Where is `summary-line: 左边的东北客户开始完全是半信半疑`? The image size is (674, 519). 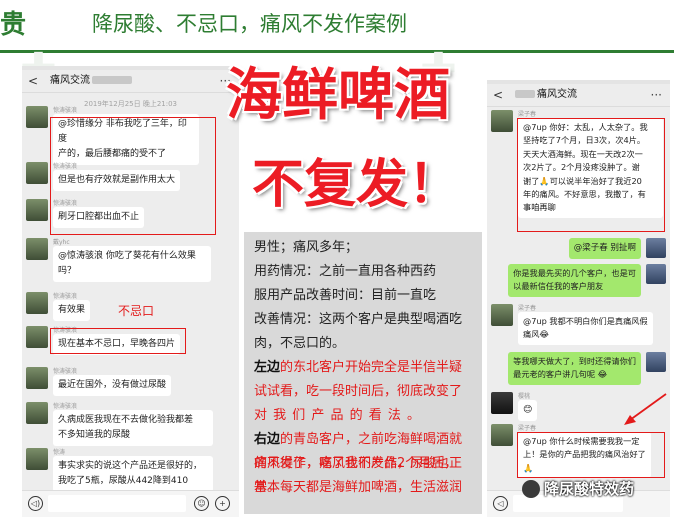 summary-line: 左边的东北客户开始完全是半信半疑 is located at coordinates (358, 368).